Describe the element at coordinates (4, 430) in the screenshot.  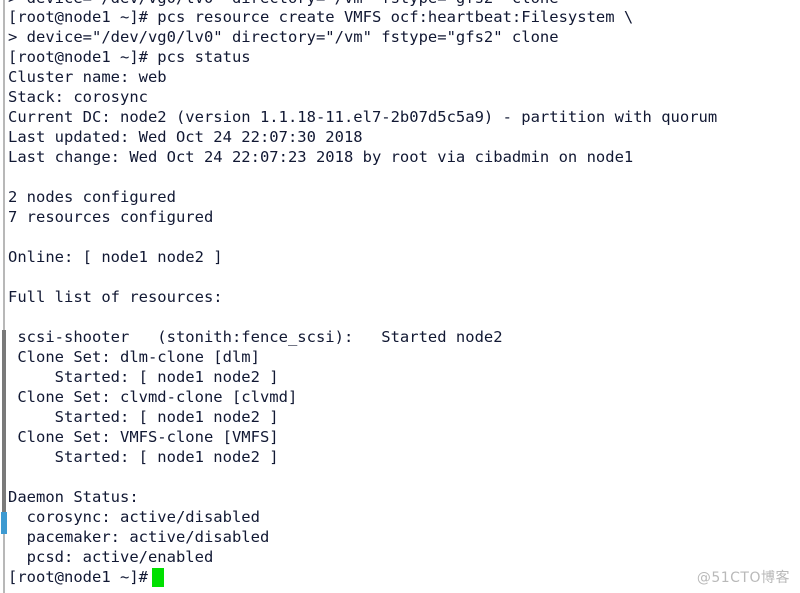
I see `scrollbar-thumb` at that location.